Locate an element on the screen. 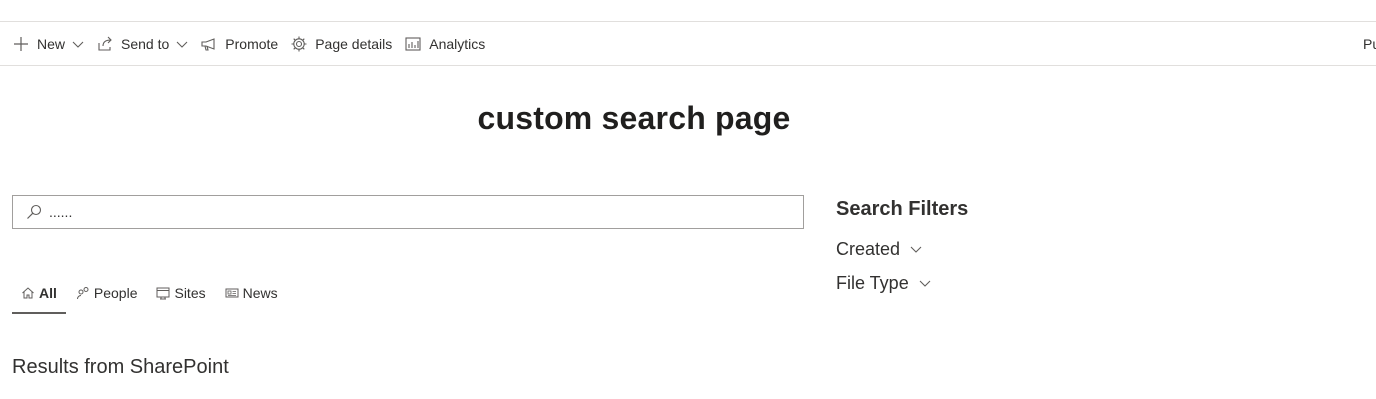 This screenshot has width=1376, height=399. filter-file-type-label: File Type is located at coordinates (872, 282).